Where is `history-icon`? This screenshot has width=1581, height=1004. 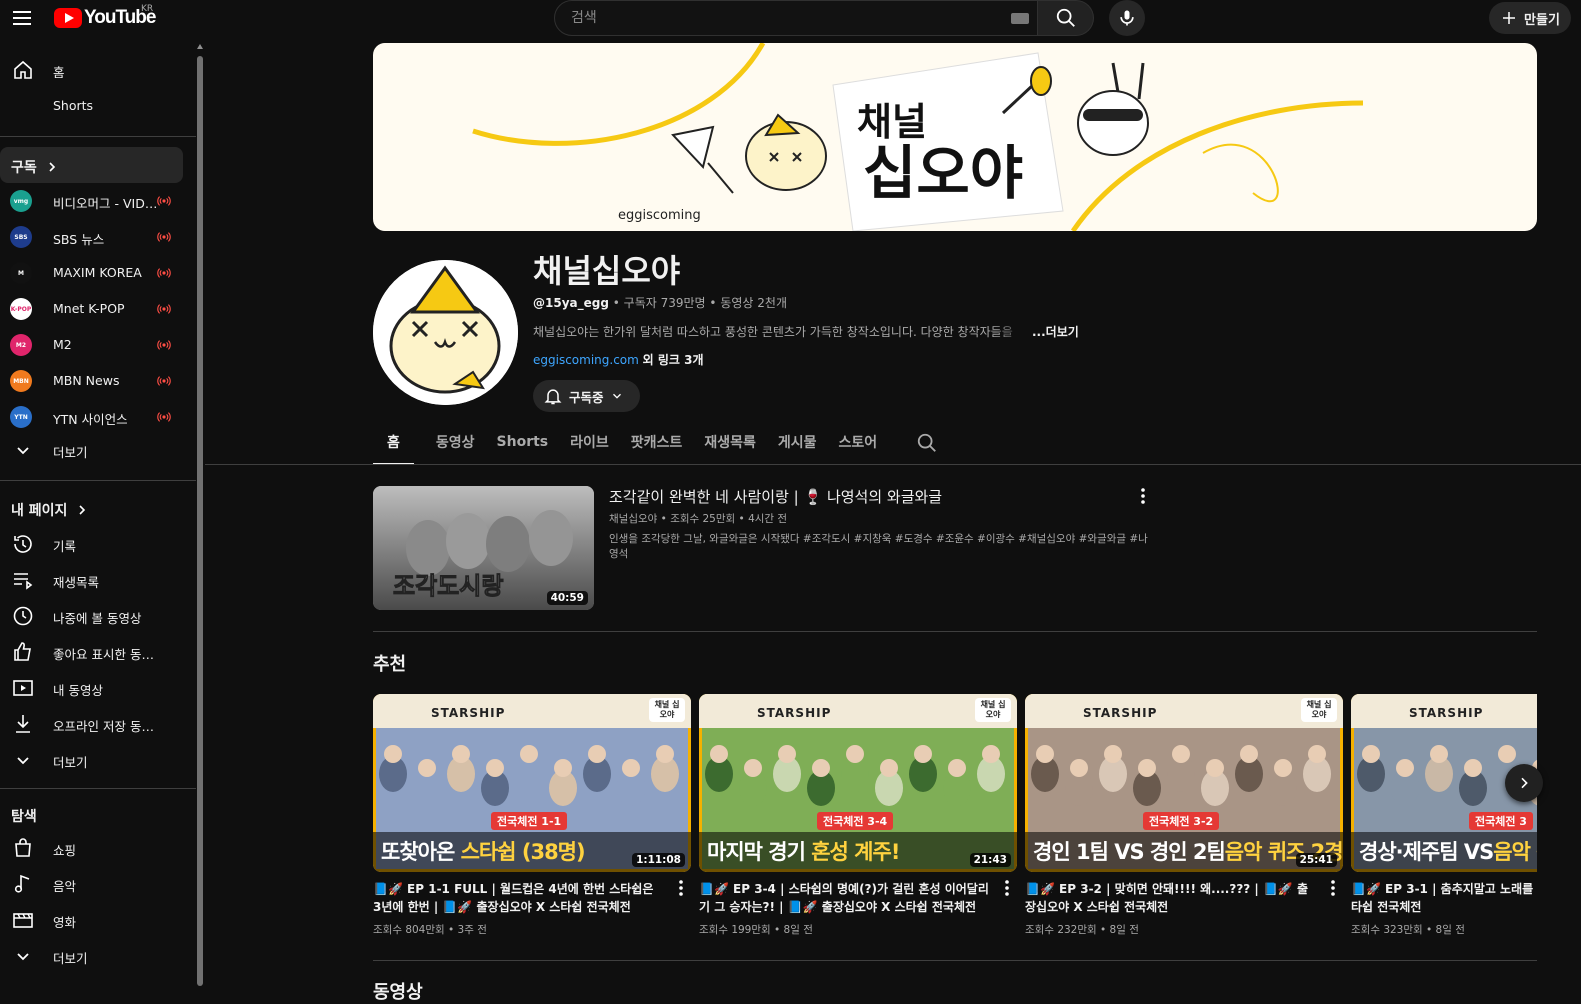 history-icon is located at coordinates (23, 544).